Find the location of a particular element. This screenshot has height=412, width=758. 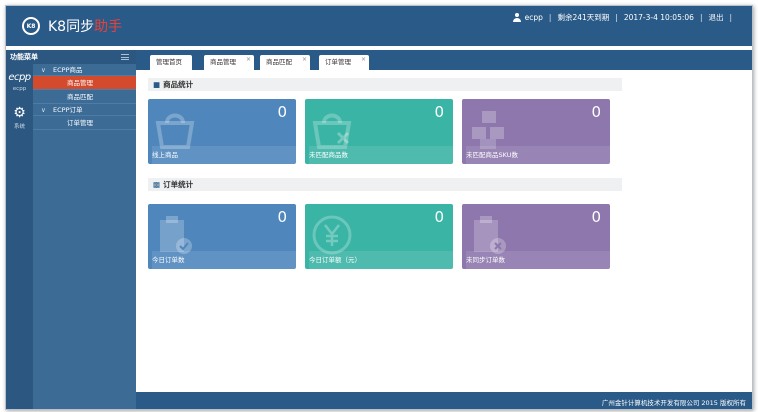

icon-rail: ecpp ecpp ⚙ 系统 is located at coordinates (19, 236).